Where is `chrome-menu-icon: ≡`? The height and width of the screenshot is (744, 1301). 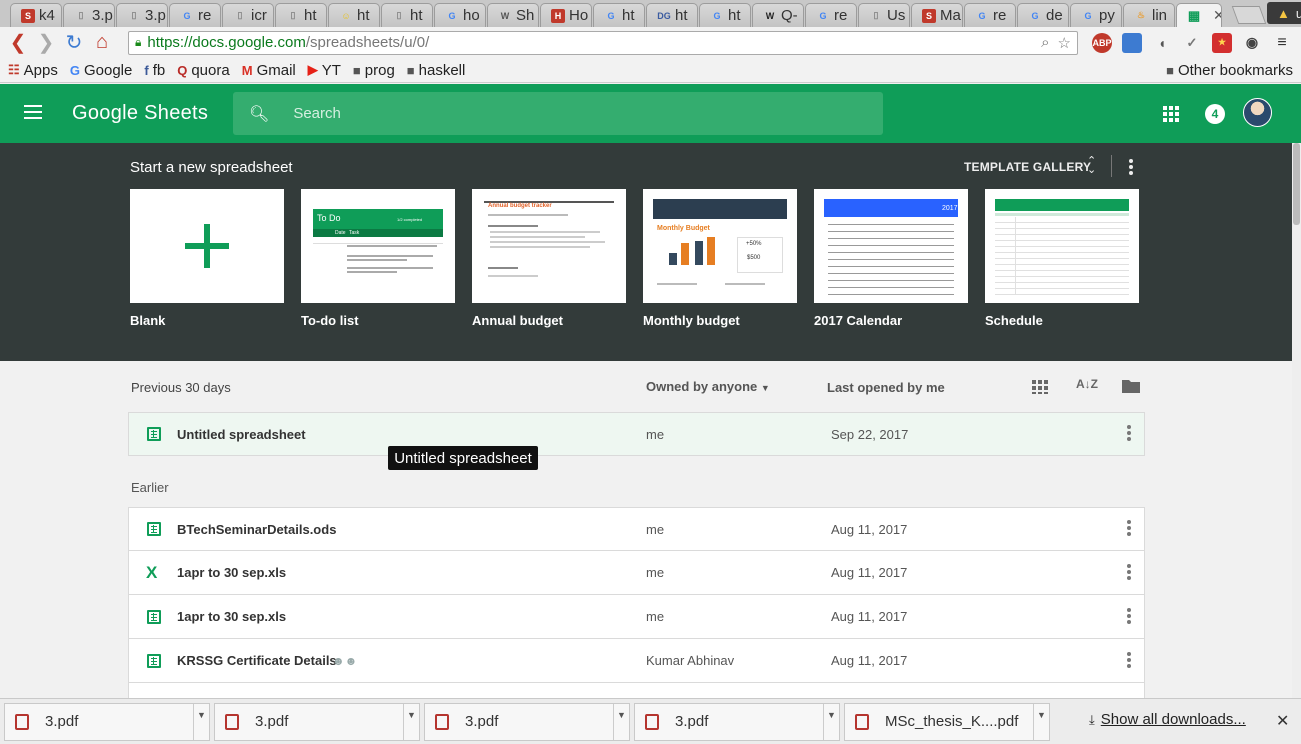
chrome-menu-icon: ≡ is located at coordinates (1282, 43).